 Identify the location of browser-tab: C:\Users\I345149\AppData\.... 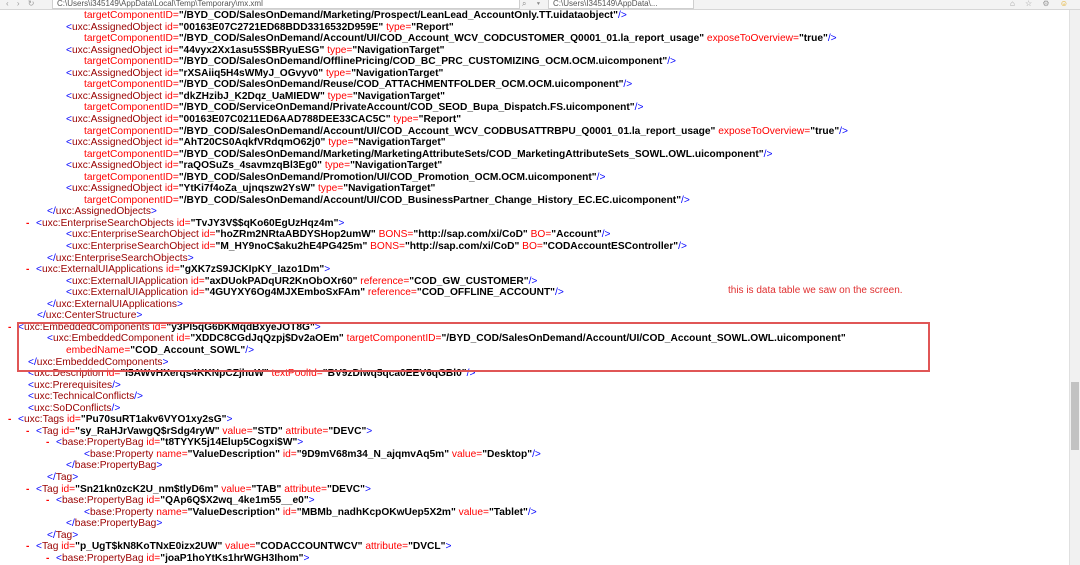
(621, 4).